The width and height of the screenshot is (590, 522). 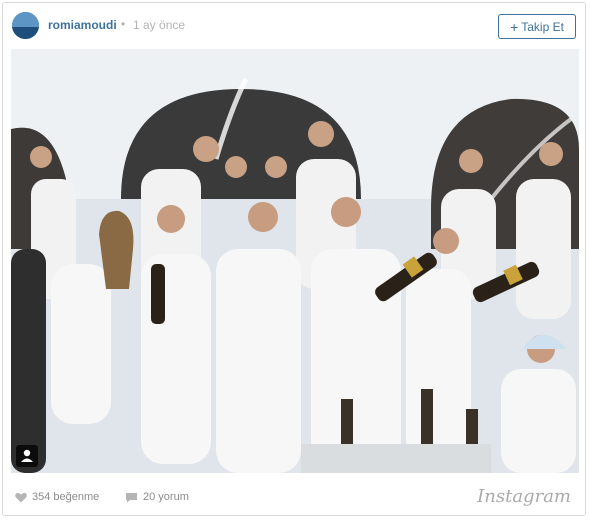 I want to click on comments-label: 20 yorum, so click(x=166, y=497).